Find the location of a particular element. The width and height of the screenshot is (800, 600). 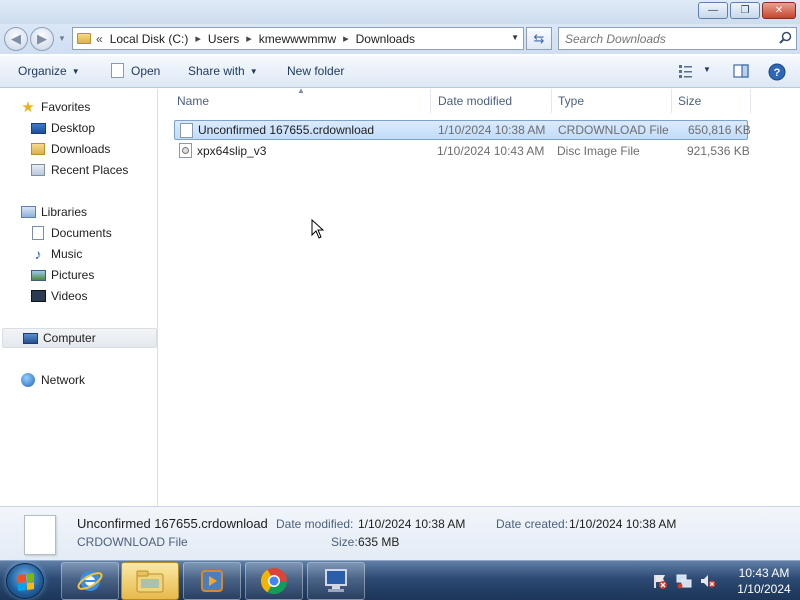

computer-icon is located at coordinates (30, 338).